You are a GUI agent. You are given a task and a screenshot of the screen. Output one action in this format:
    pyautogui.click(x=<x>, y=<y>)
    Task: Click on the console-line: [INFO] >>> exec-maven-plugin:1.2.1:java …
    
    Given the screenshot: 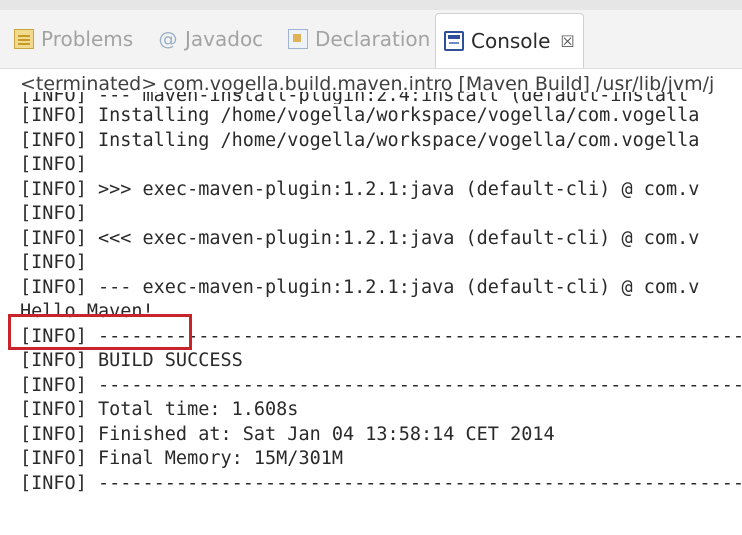 What is the action you would take?
    pyautogui.click(x=360, y=189)
    